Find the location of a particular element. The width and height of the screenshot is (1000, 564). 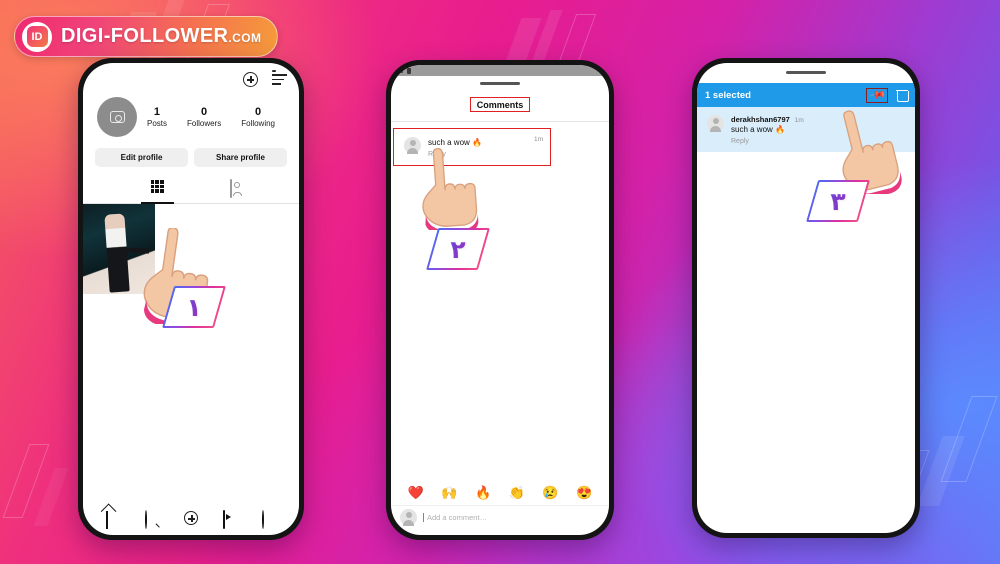

notification-dot-icon is located at coordinates (274, 71).